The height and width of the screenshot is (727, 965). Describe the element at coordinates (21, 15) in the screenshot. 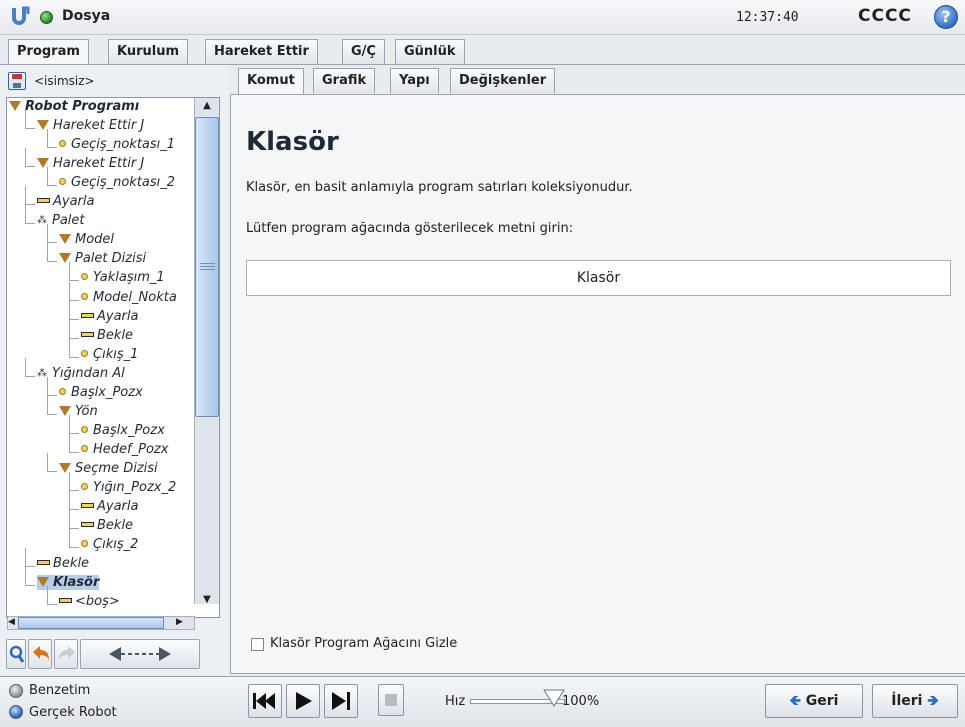

I see `ur-logo-icon` at that location.